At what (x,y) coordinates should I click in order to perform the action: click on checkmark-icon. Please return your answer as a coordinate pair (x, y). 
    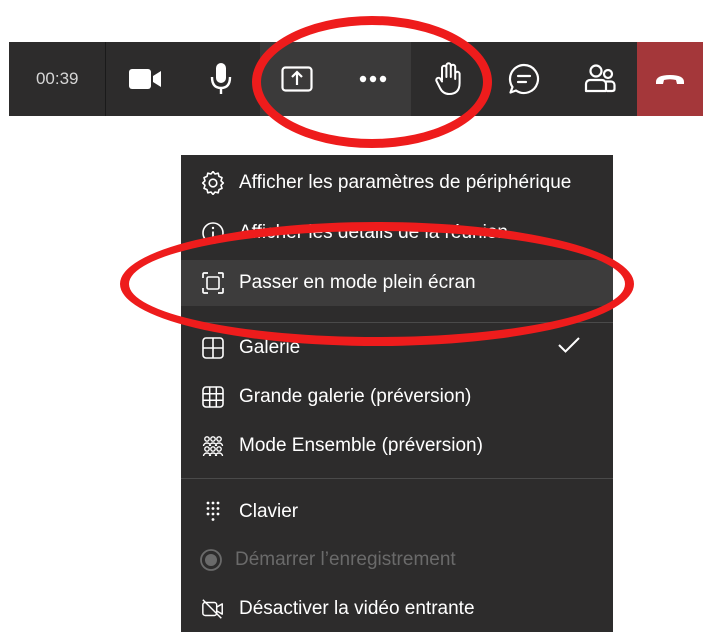
    Looking at the image, I should click on (569, 348).